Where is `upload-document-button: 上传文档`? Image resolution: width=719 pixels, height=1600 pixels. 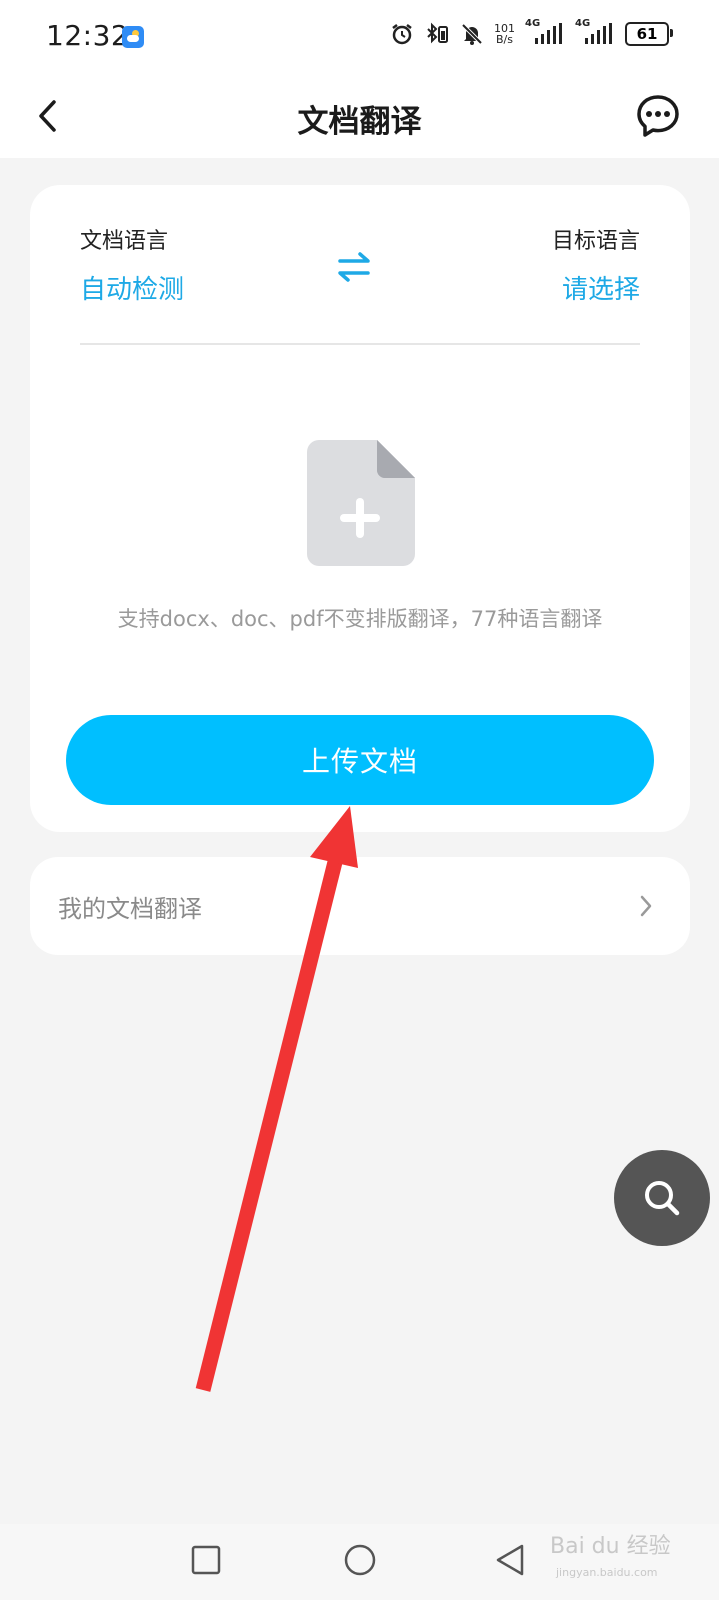
upload-document-button: 上传文档 is located at coordinates (360, 760).